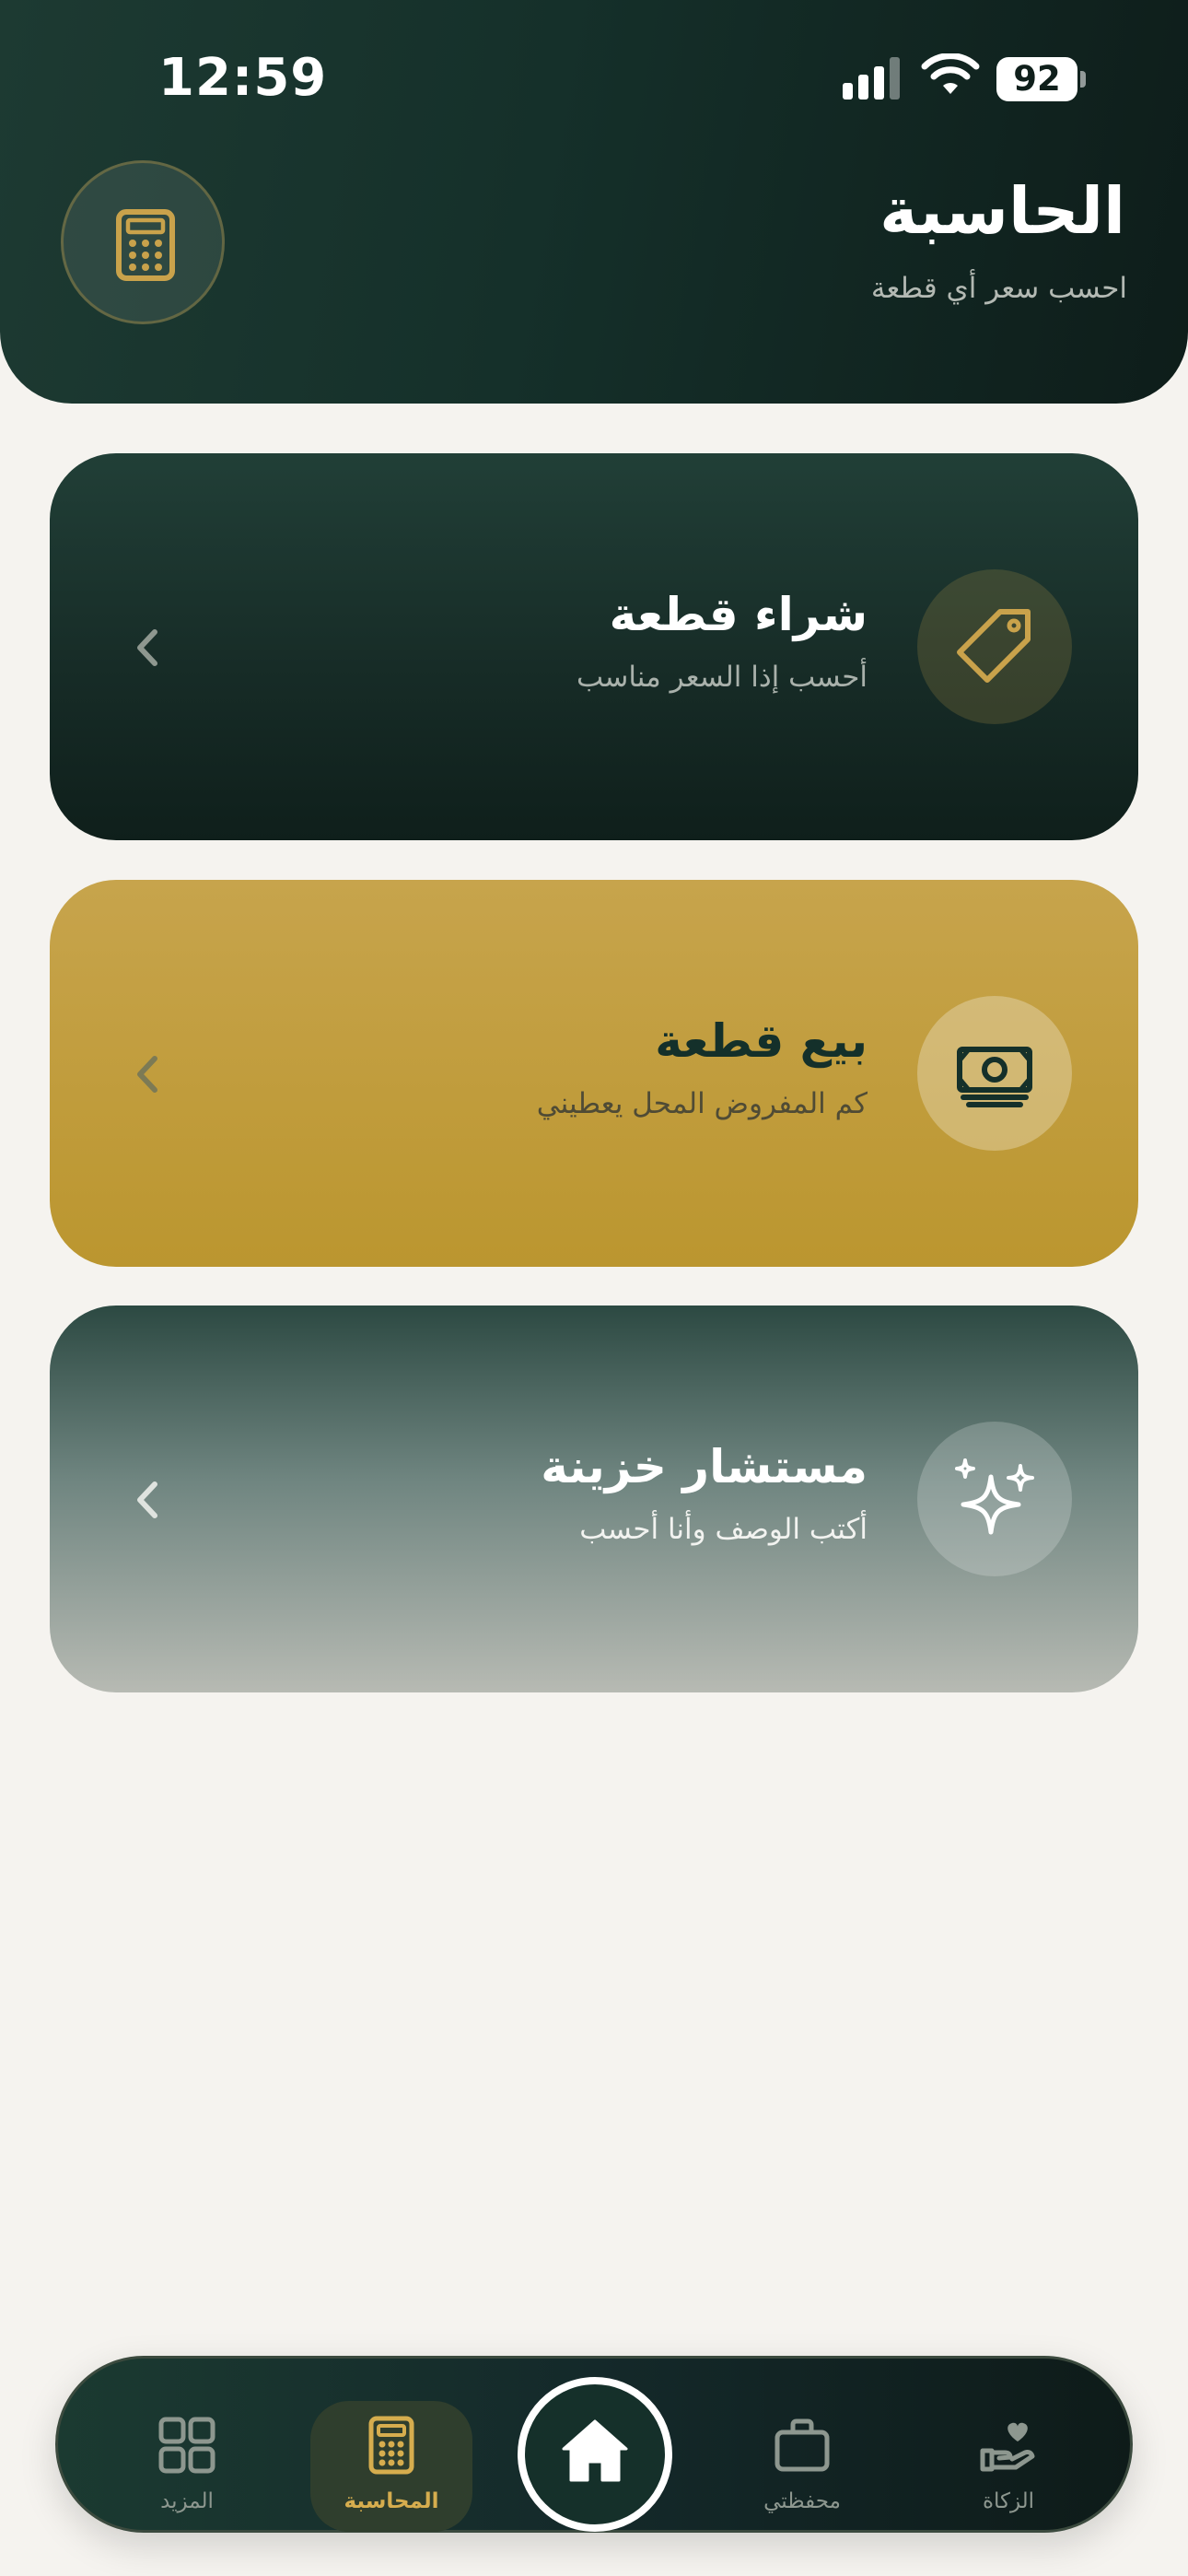 This screenshot has width=1188, height=2576. I want to click on grid-icon, so click(186, 2445).